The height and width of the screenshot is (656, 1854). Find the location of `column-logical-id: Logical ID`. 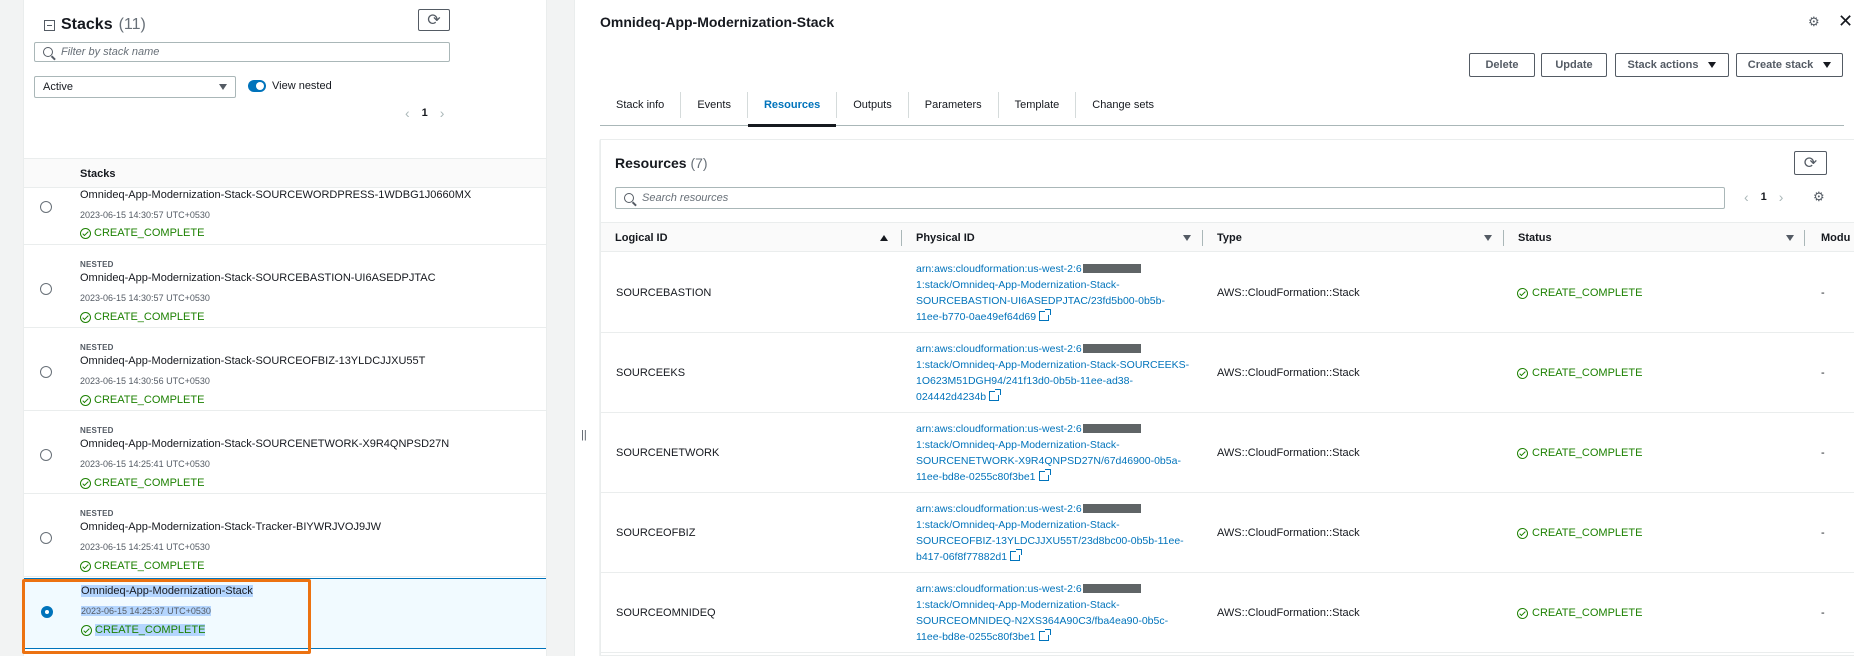

column-logical-id: Logical ID is located at coordinates (641, 238).